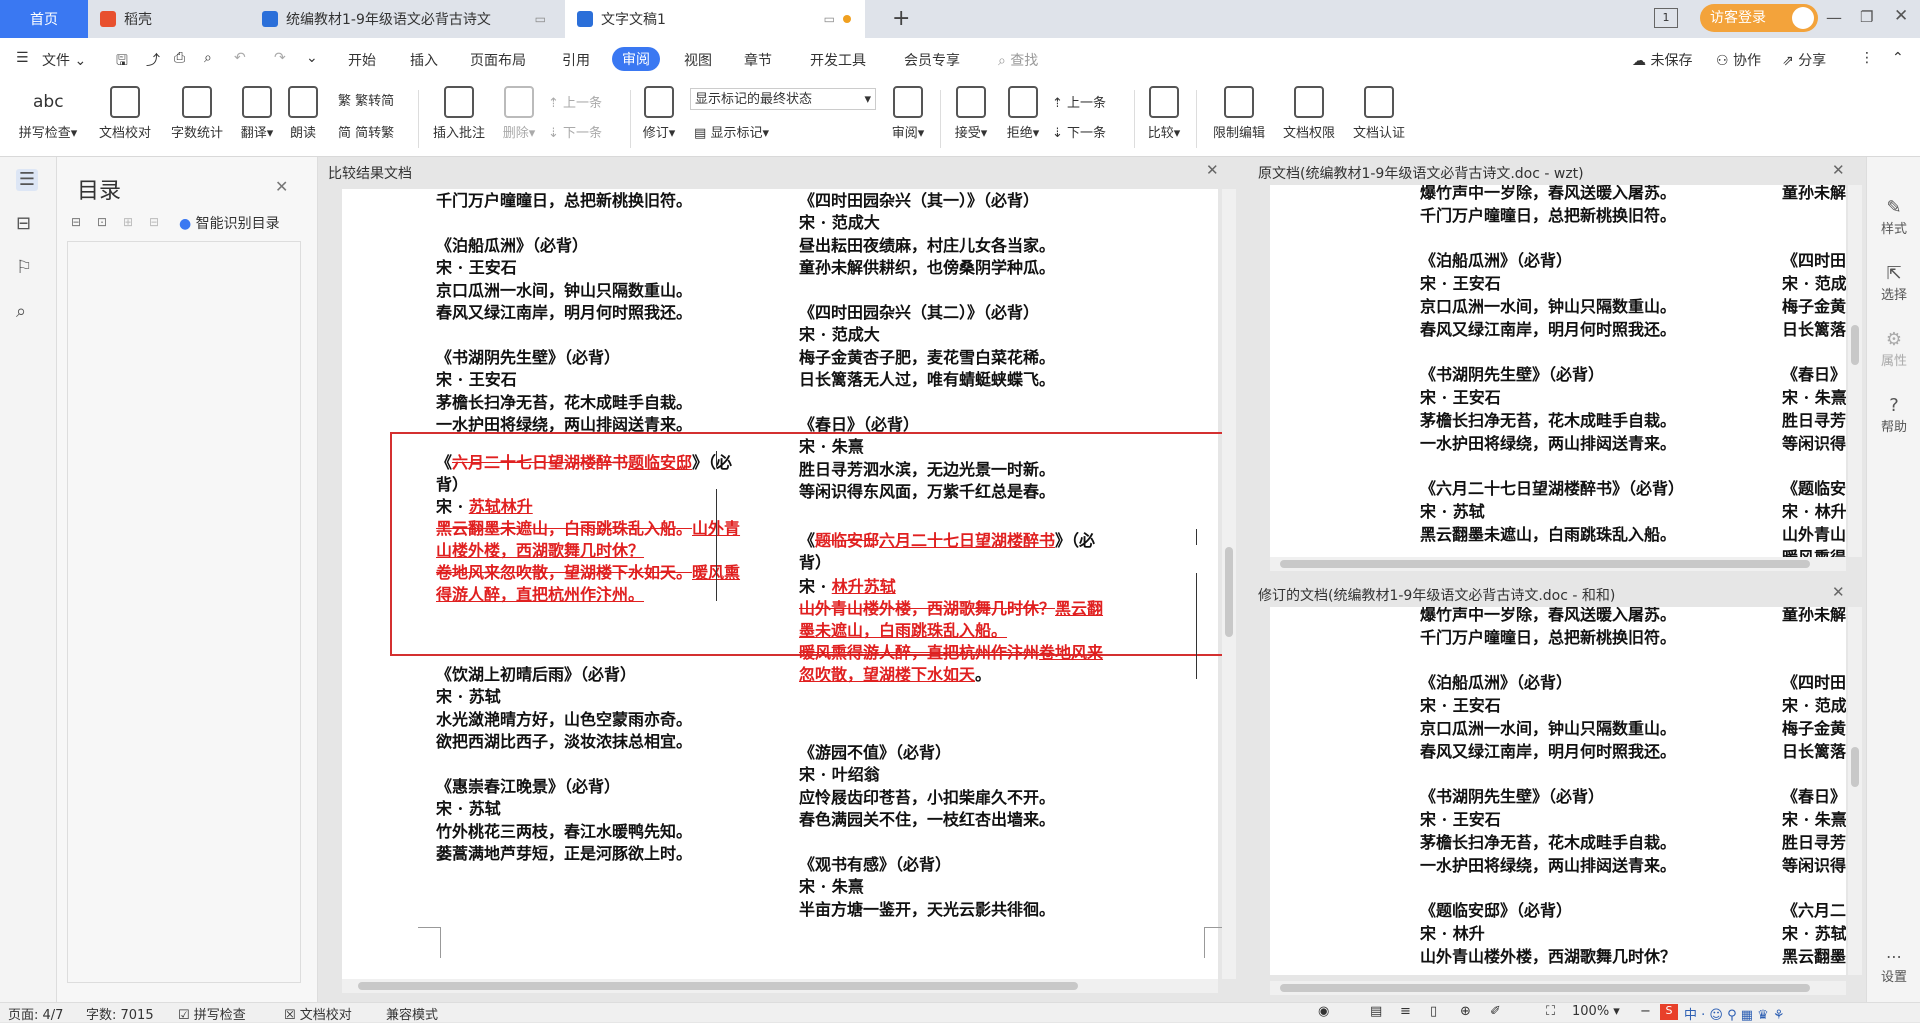  What do you see at coordinates (1759, 18) in the screenshot?
I see `guest-login-button: 访客登录` at bounding box center [1759, 18].